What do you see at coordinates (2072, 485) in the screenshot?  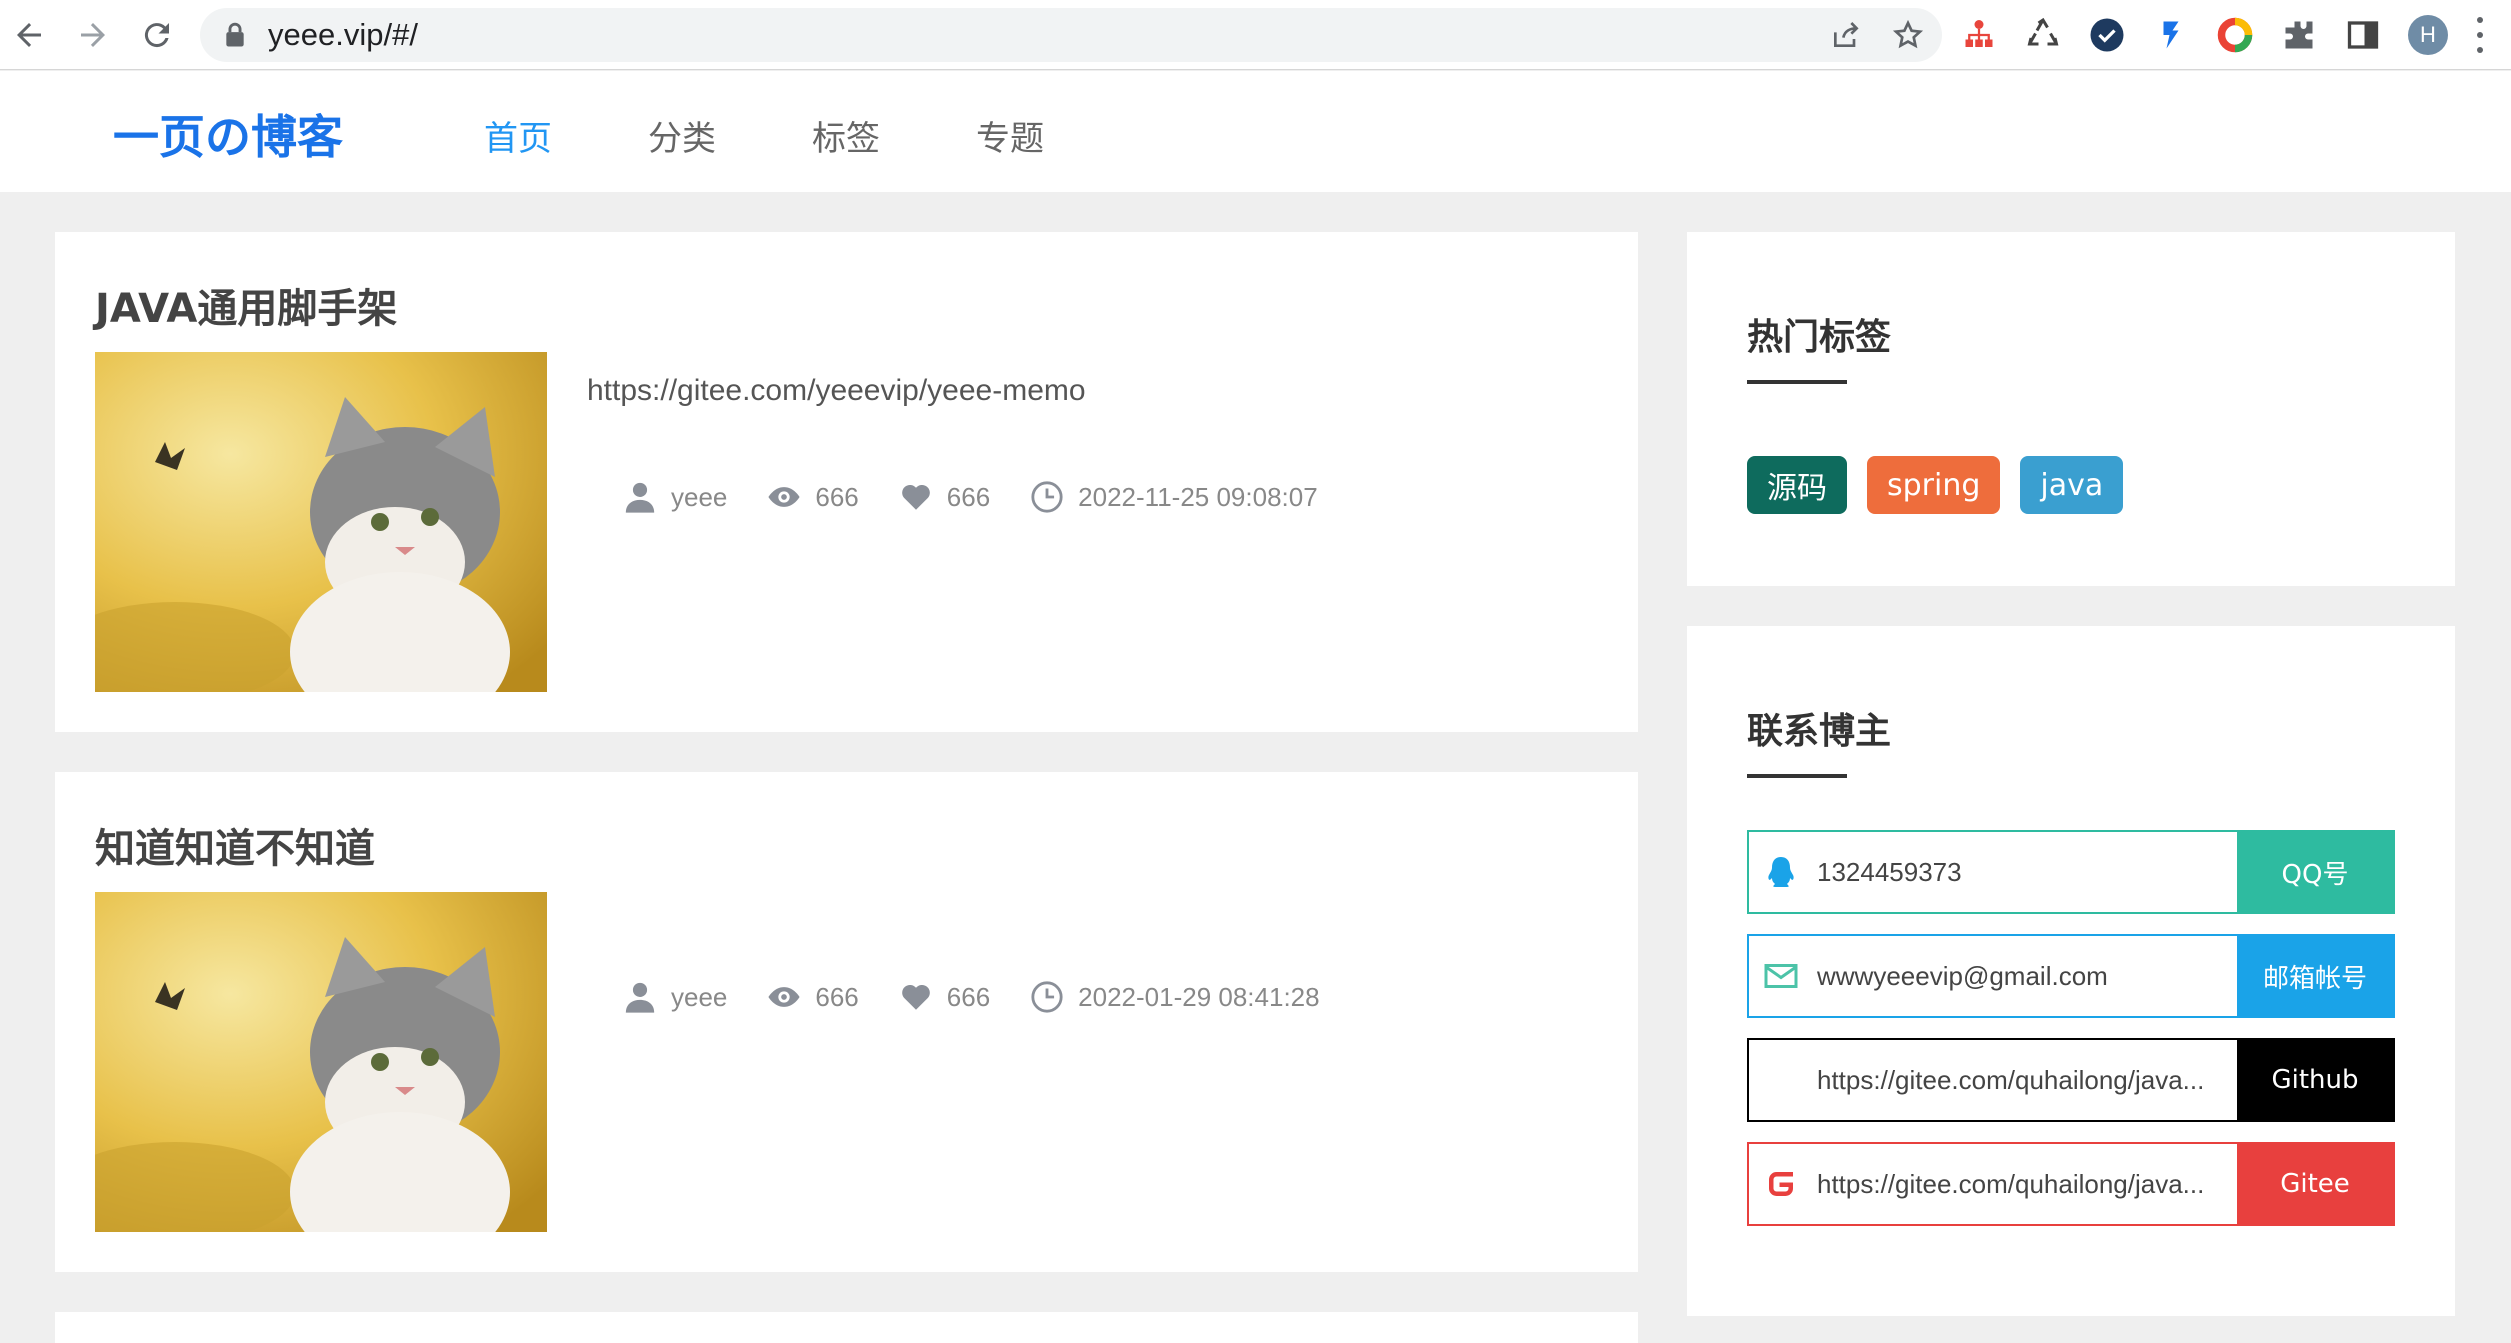 I see `tag-chip: java` at bounding box center [2072, 485].